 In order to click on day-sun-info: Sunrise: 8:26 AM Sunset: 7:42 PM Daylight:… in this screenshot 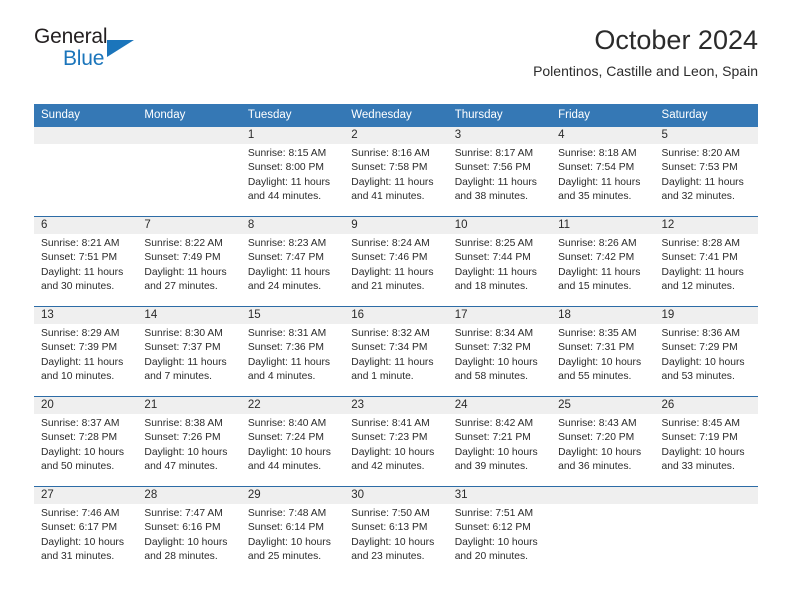, I will do `click(602, 264)`.